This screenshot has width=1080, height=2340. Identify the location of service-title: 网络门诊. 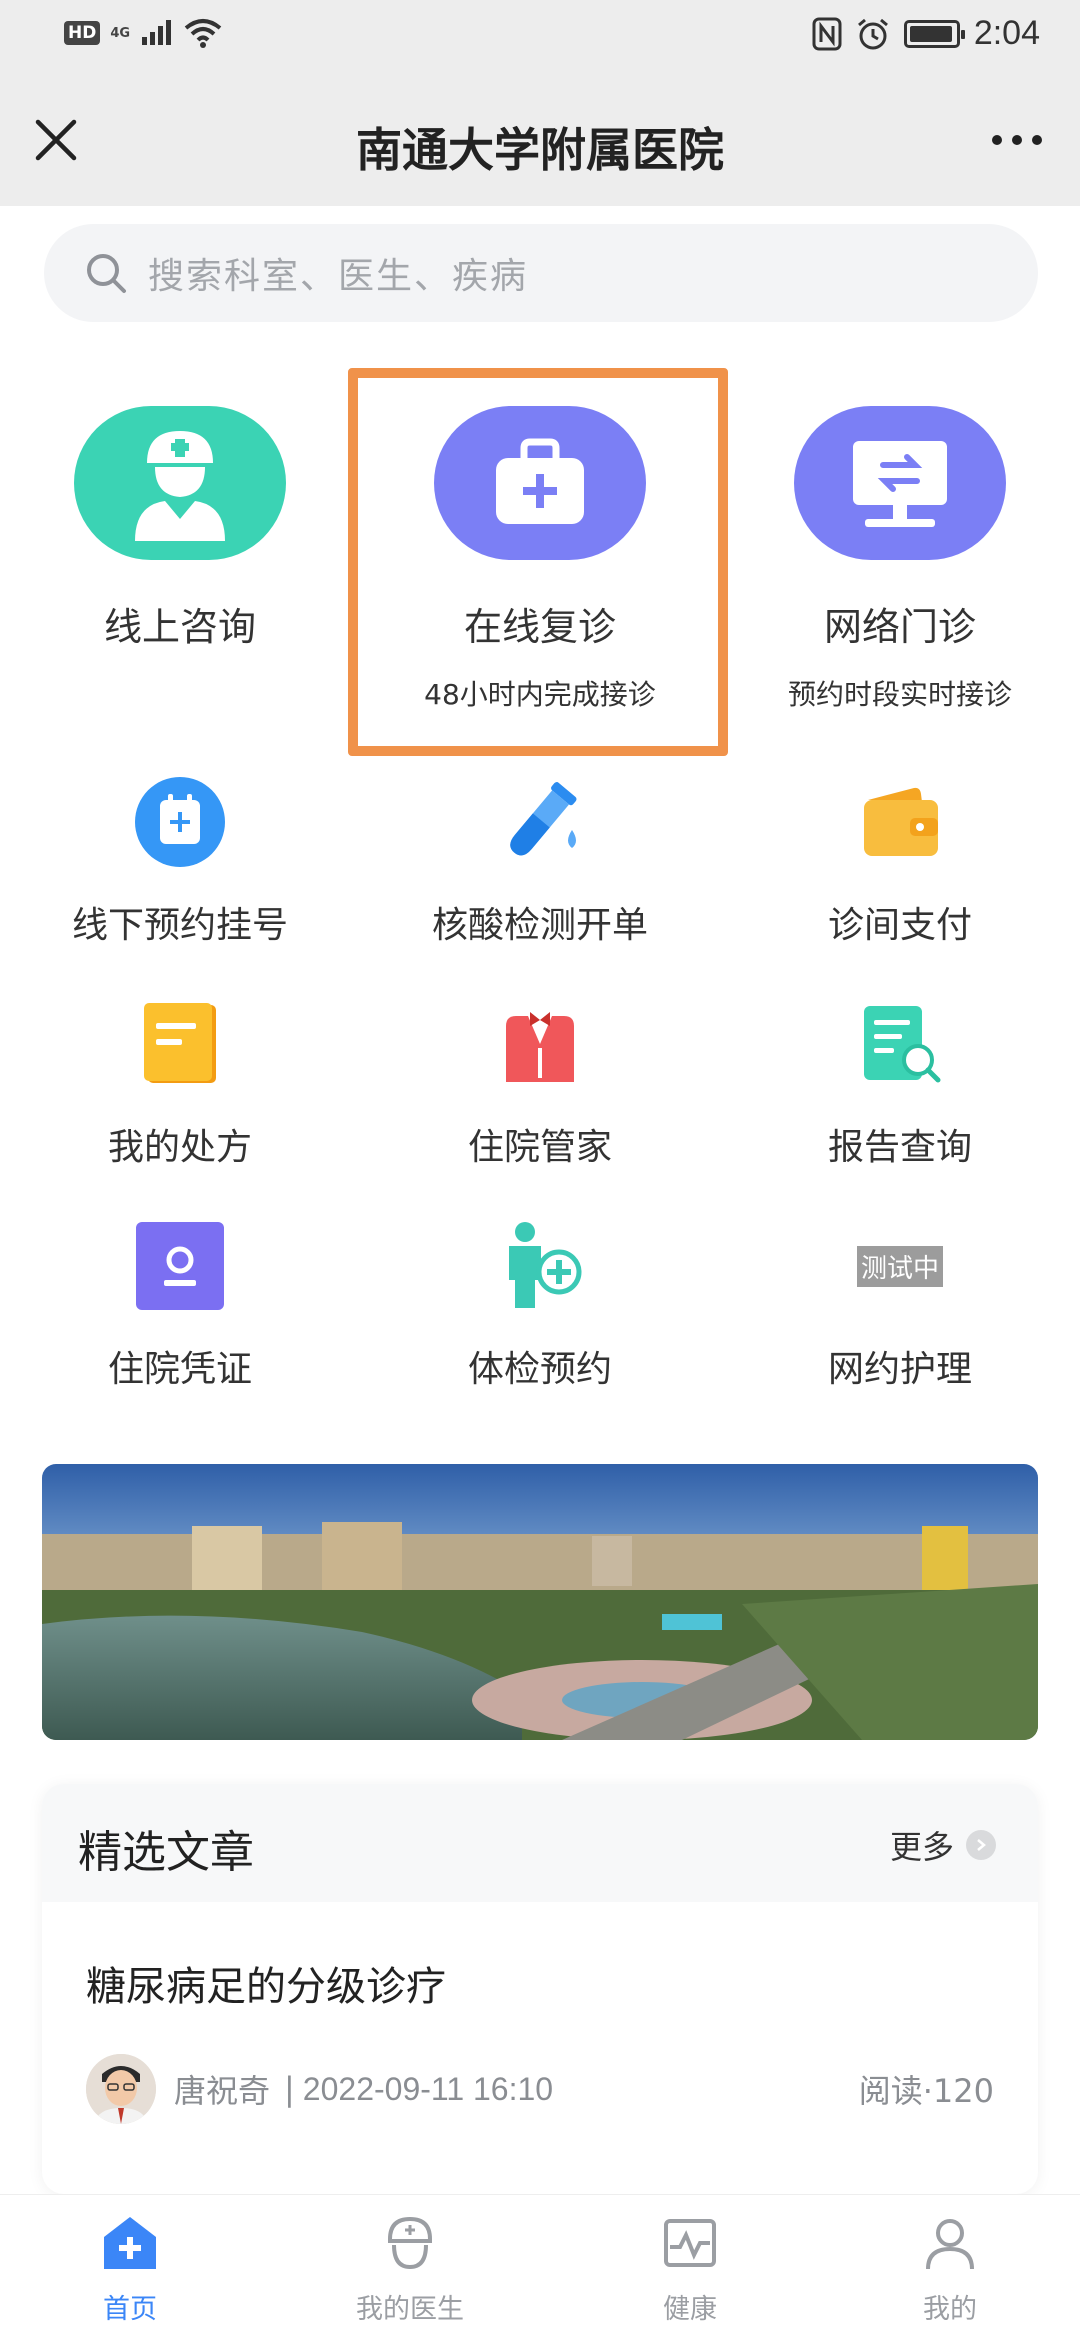
(899, 627).